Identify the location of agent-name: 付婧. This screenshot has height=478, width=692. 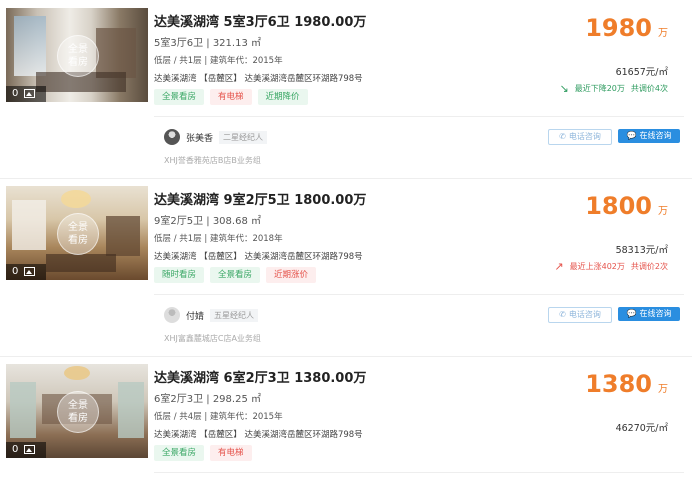
(195, 315).